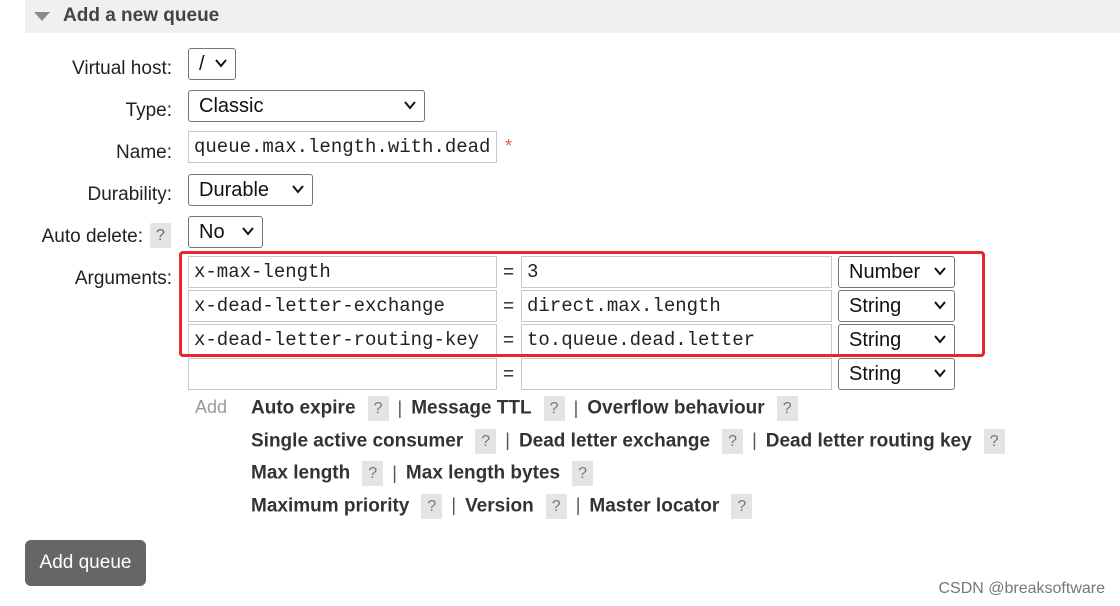  I want to click on type-label: Type:, so click(148, 110).